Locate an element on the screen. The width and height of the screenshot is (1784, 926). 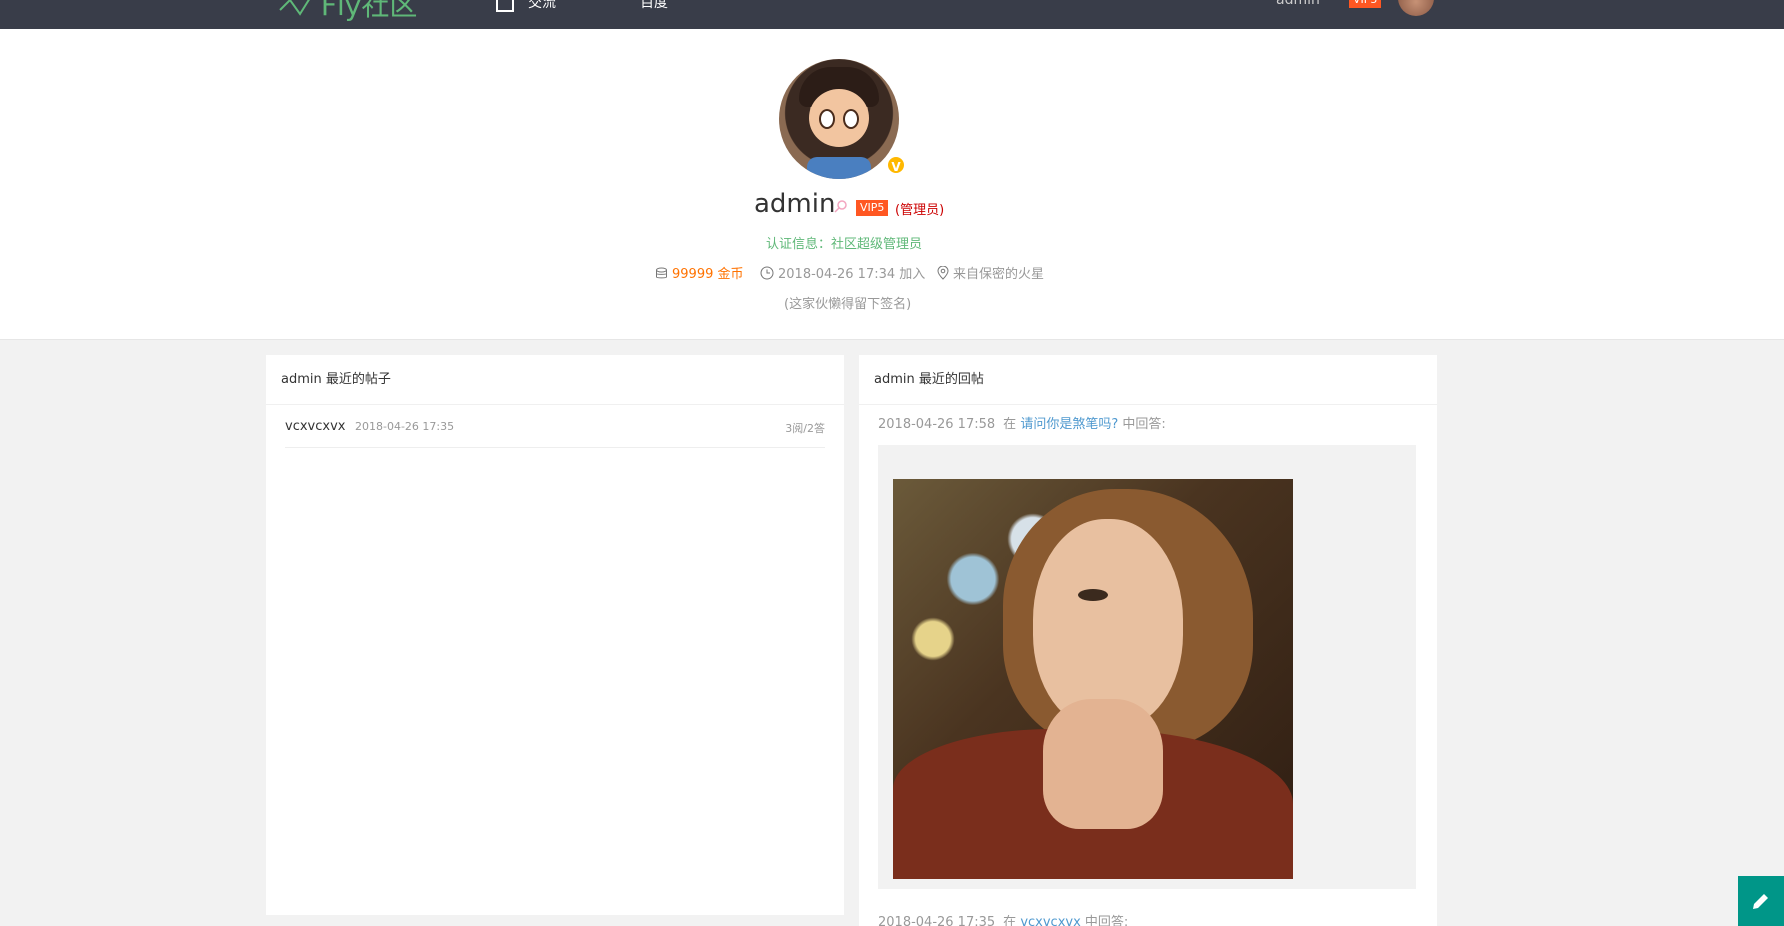
recent-replies-title: admin 最近的回帖 is located at coordinates (1148, 380).